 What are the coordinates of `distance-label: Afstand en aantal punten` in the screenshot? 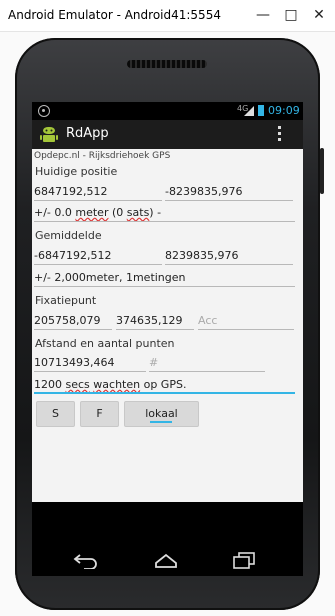 It's located at (105, 343).